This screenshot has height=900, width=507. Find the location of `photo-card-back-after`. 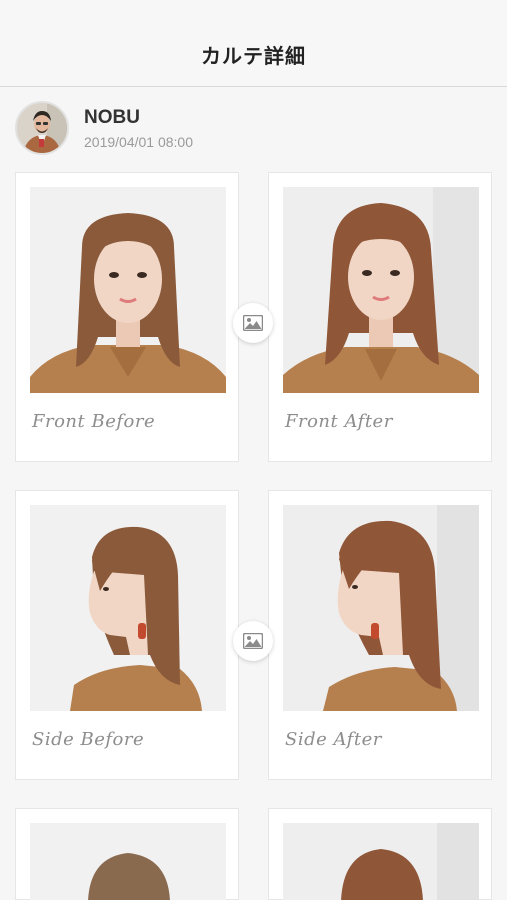

photo-card-back-after is located at coordinates (380, 854).